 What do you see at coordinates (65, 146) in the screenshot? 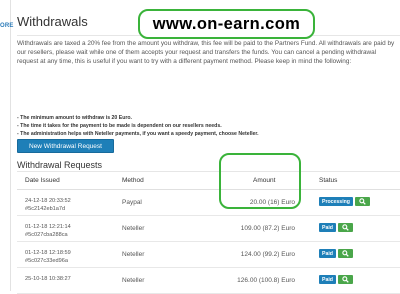
I see `new-withdrawal-request-button: New Withdrawal Request` at bounding box center [65, 146].